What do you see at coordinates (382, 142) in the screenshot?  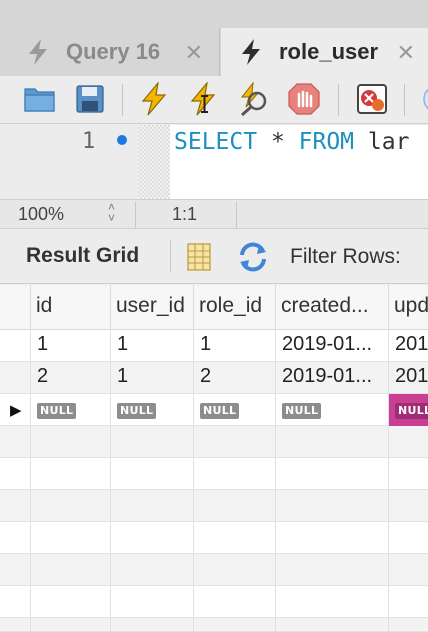 I see `sql-table-text: lar` at bounding box center [382, 142].